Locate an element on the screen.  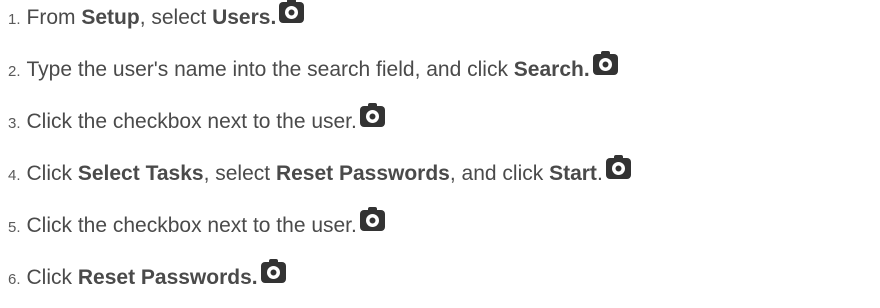
step-number: 1. is located at coordinates (14, 19).